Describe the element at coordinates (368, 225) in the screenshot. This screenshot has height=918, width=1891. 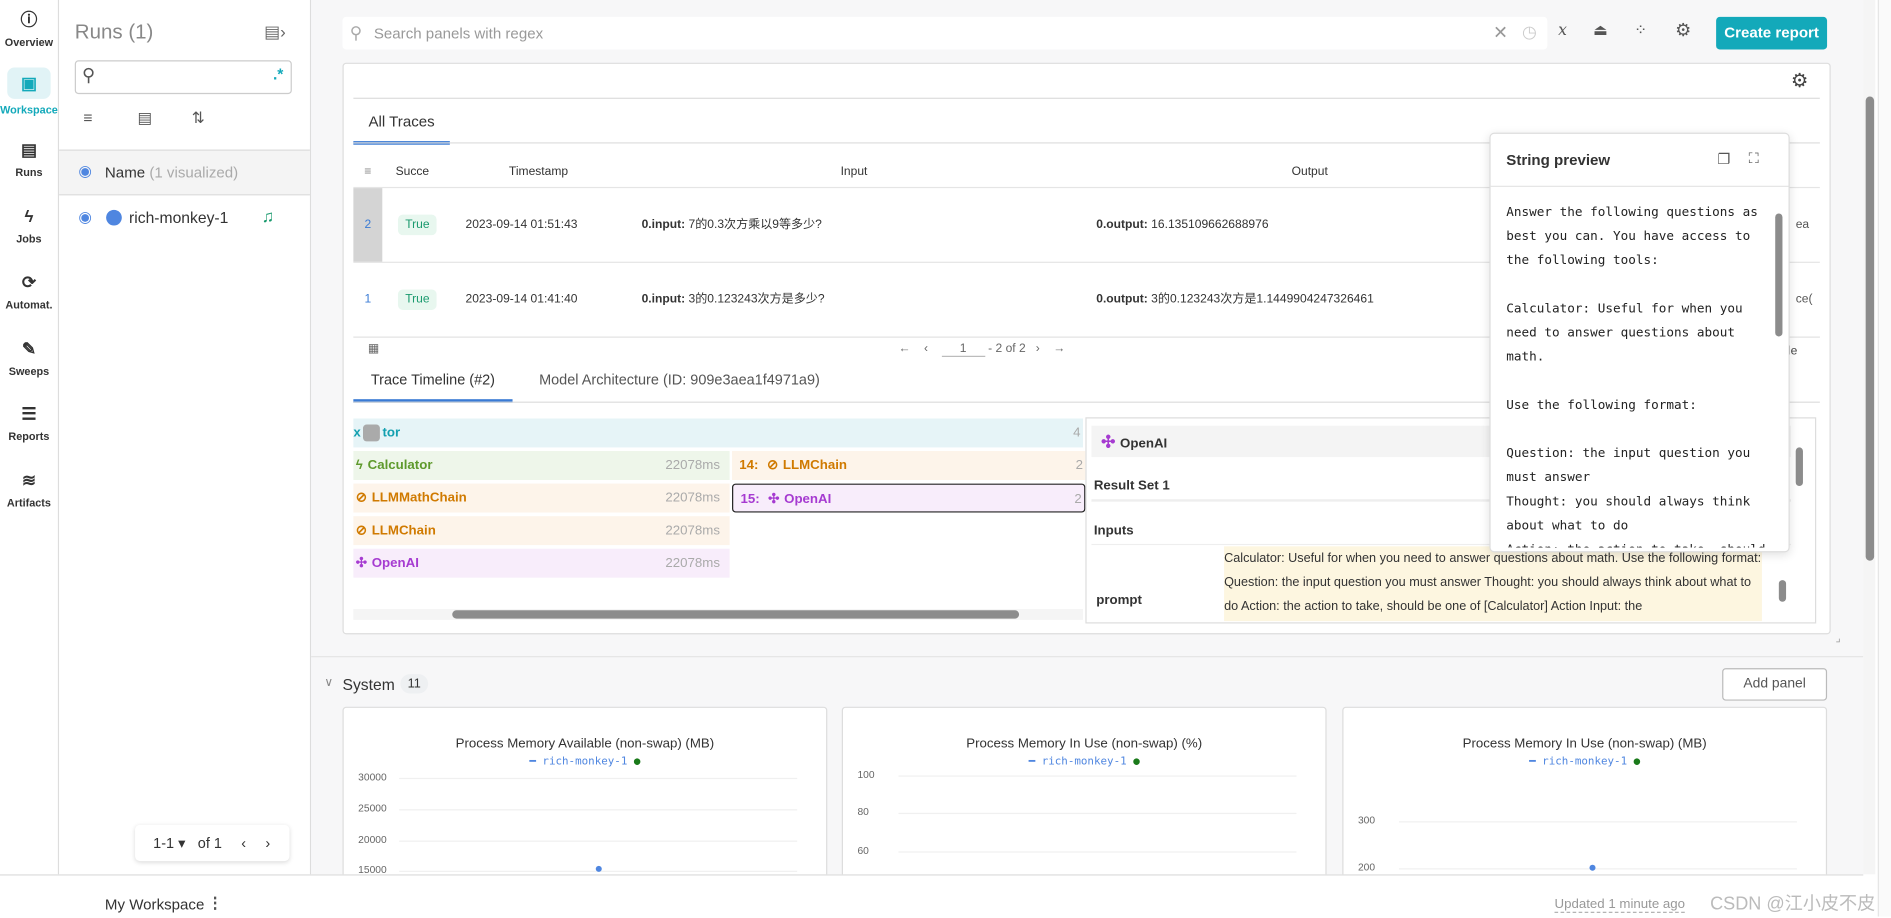
I see `row-index: 2` at that location.